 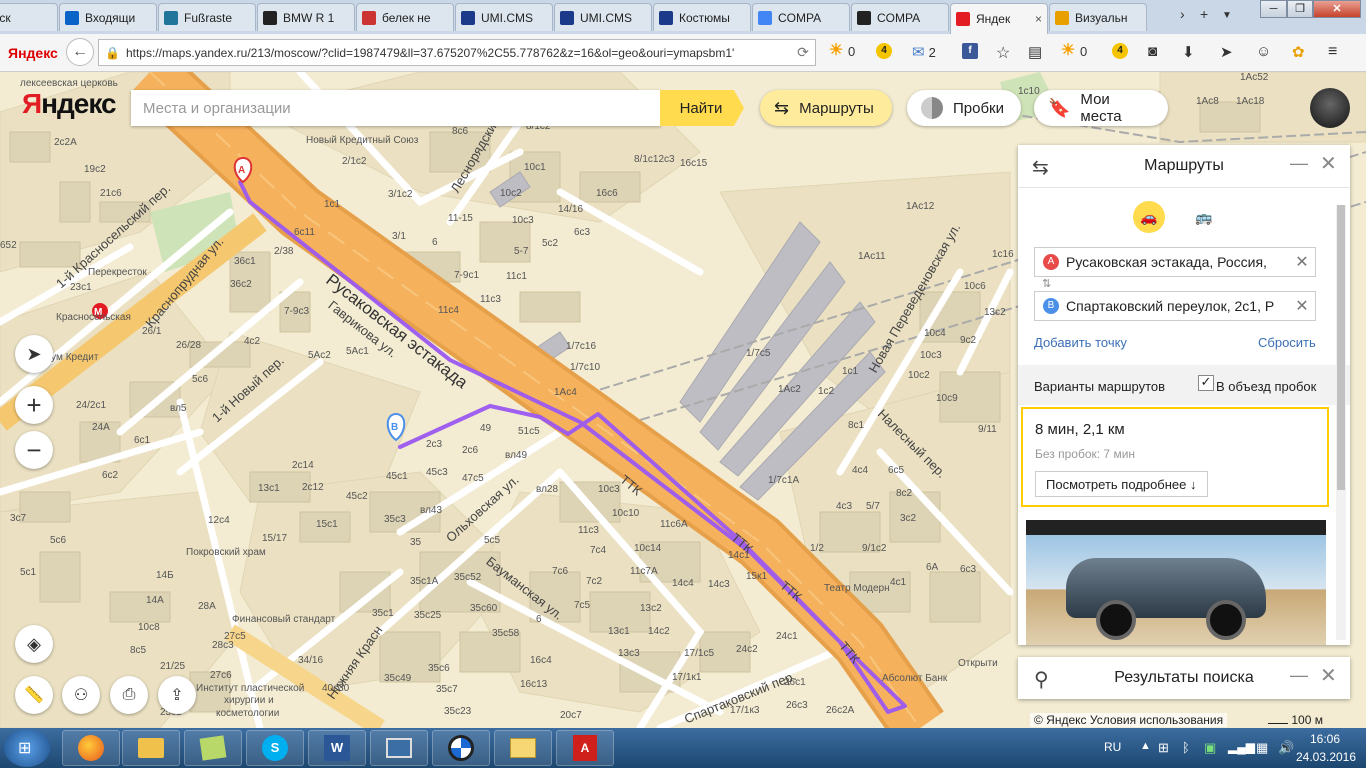 What do you see at coordinates (841, 51) in the screenshot?
I see `weather-extension: ☀ 0` at bounding box center [841, 51].